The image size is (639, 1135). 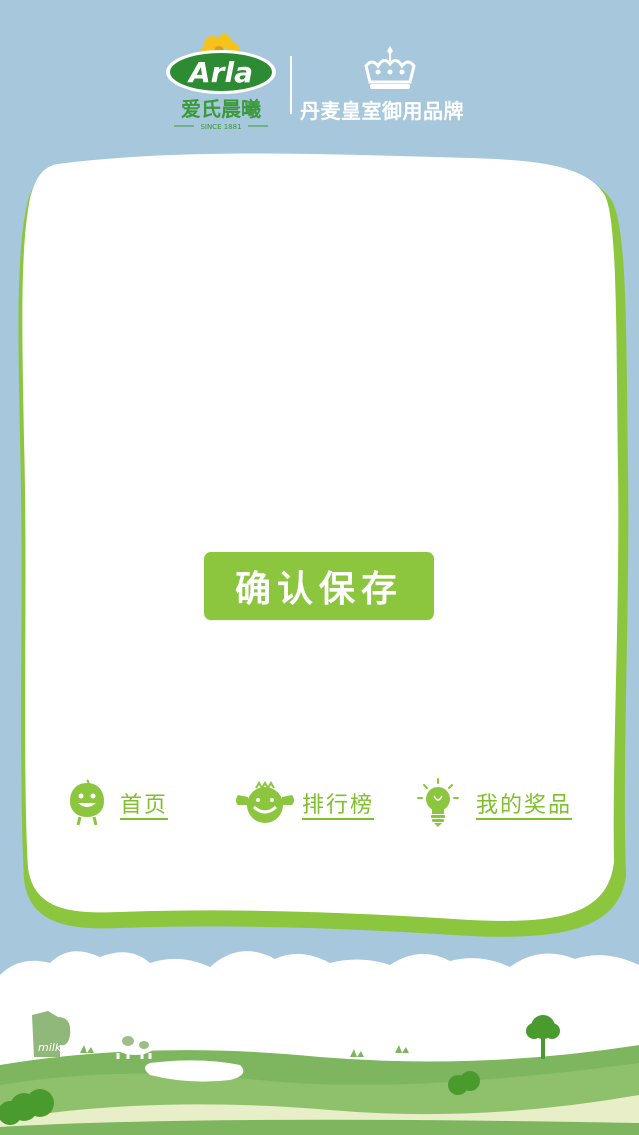 I want to click on nav-prizes-label: 我的奖品, so click(x=524, y=805).